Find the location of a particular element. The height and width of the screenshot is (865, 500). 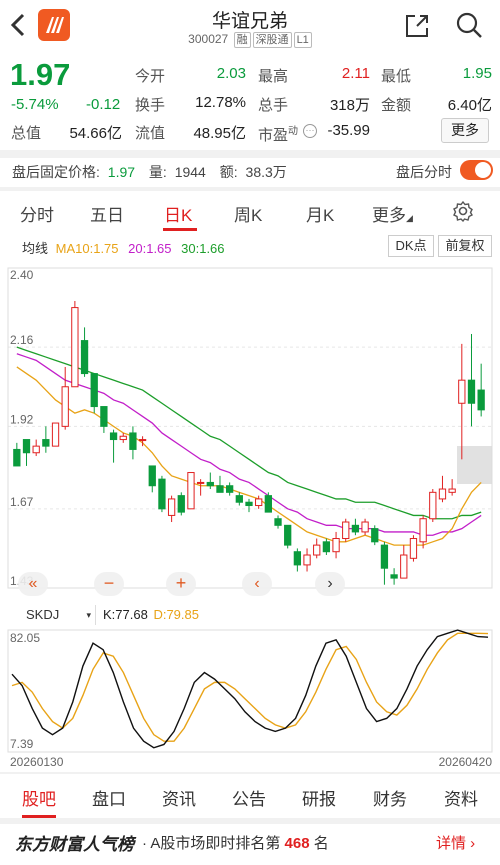

popularity-text: · A股市场即时排名第 468 名 is located at coordinates (235, 843).